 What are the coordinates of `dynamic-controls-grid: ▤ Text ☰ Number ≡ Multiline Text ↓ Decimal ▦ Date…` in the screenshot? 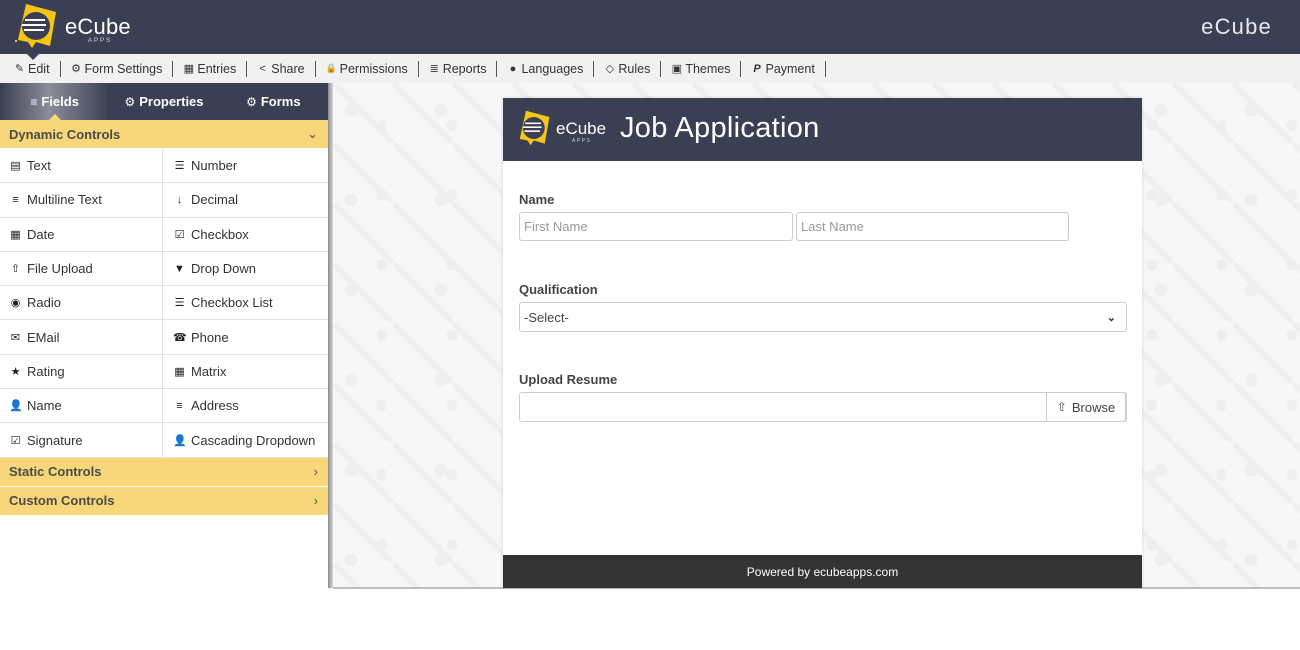 It's located at (164, 303).